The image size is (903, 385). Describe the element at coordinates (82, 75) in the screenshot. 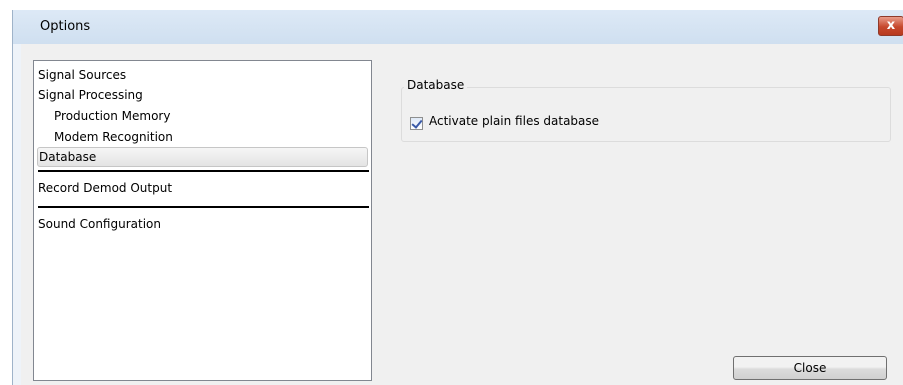

I see `list-item-signal-sources: Signal Sources` at that location.